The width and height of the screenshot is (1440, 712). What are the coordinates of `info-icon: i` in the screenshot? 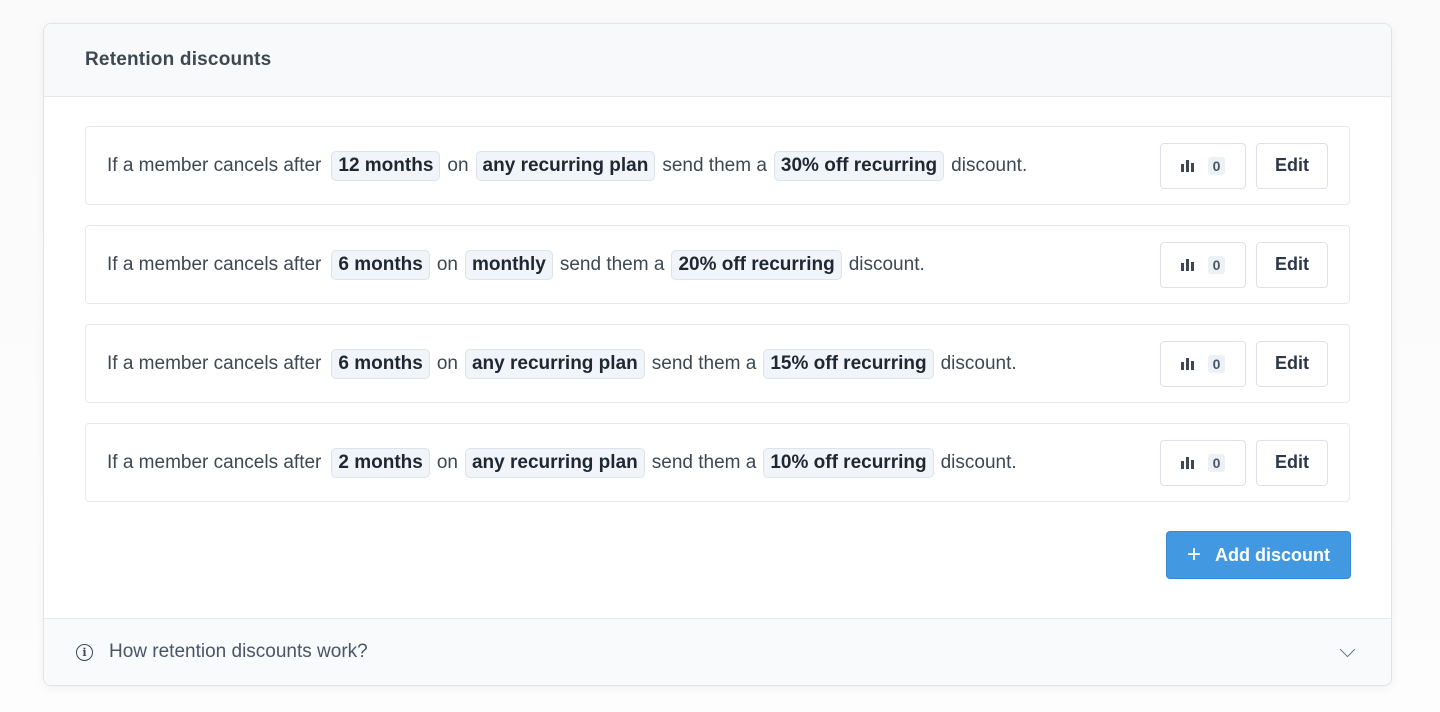 It's located at (84, 652).